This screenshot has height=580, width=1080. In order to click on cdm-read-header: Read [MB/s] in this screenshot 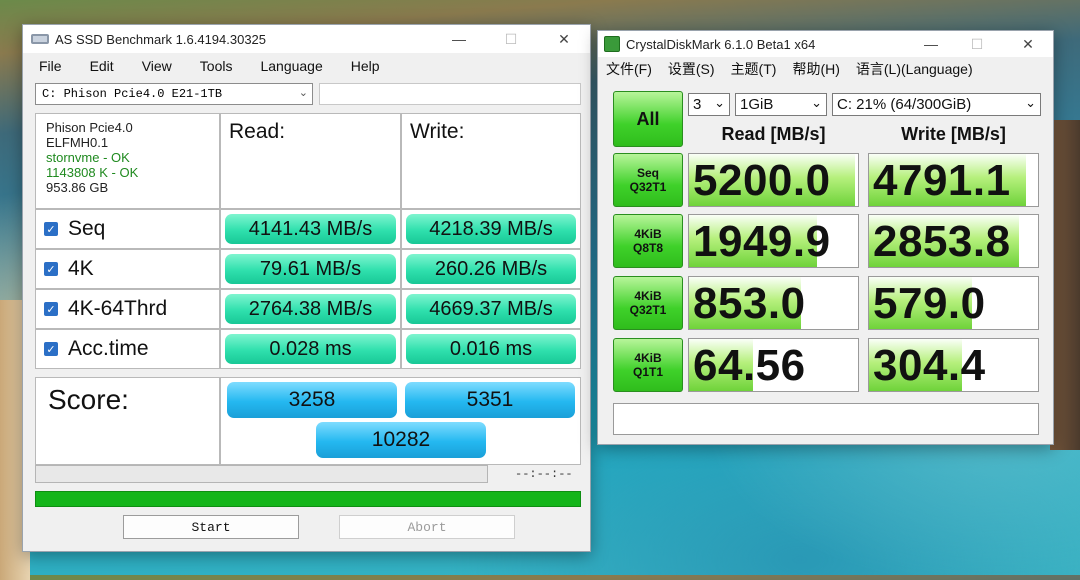, I will do `click(773, 134)`.